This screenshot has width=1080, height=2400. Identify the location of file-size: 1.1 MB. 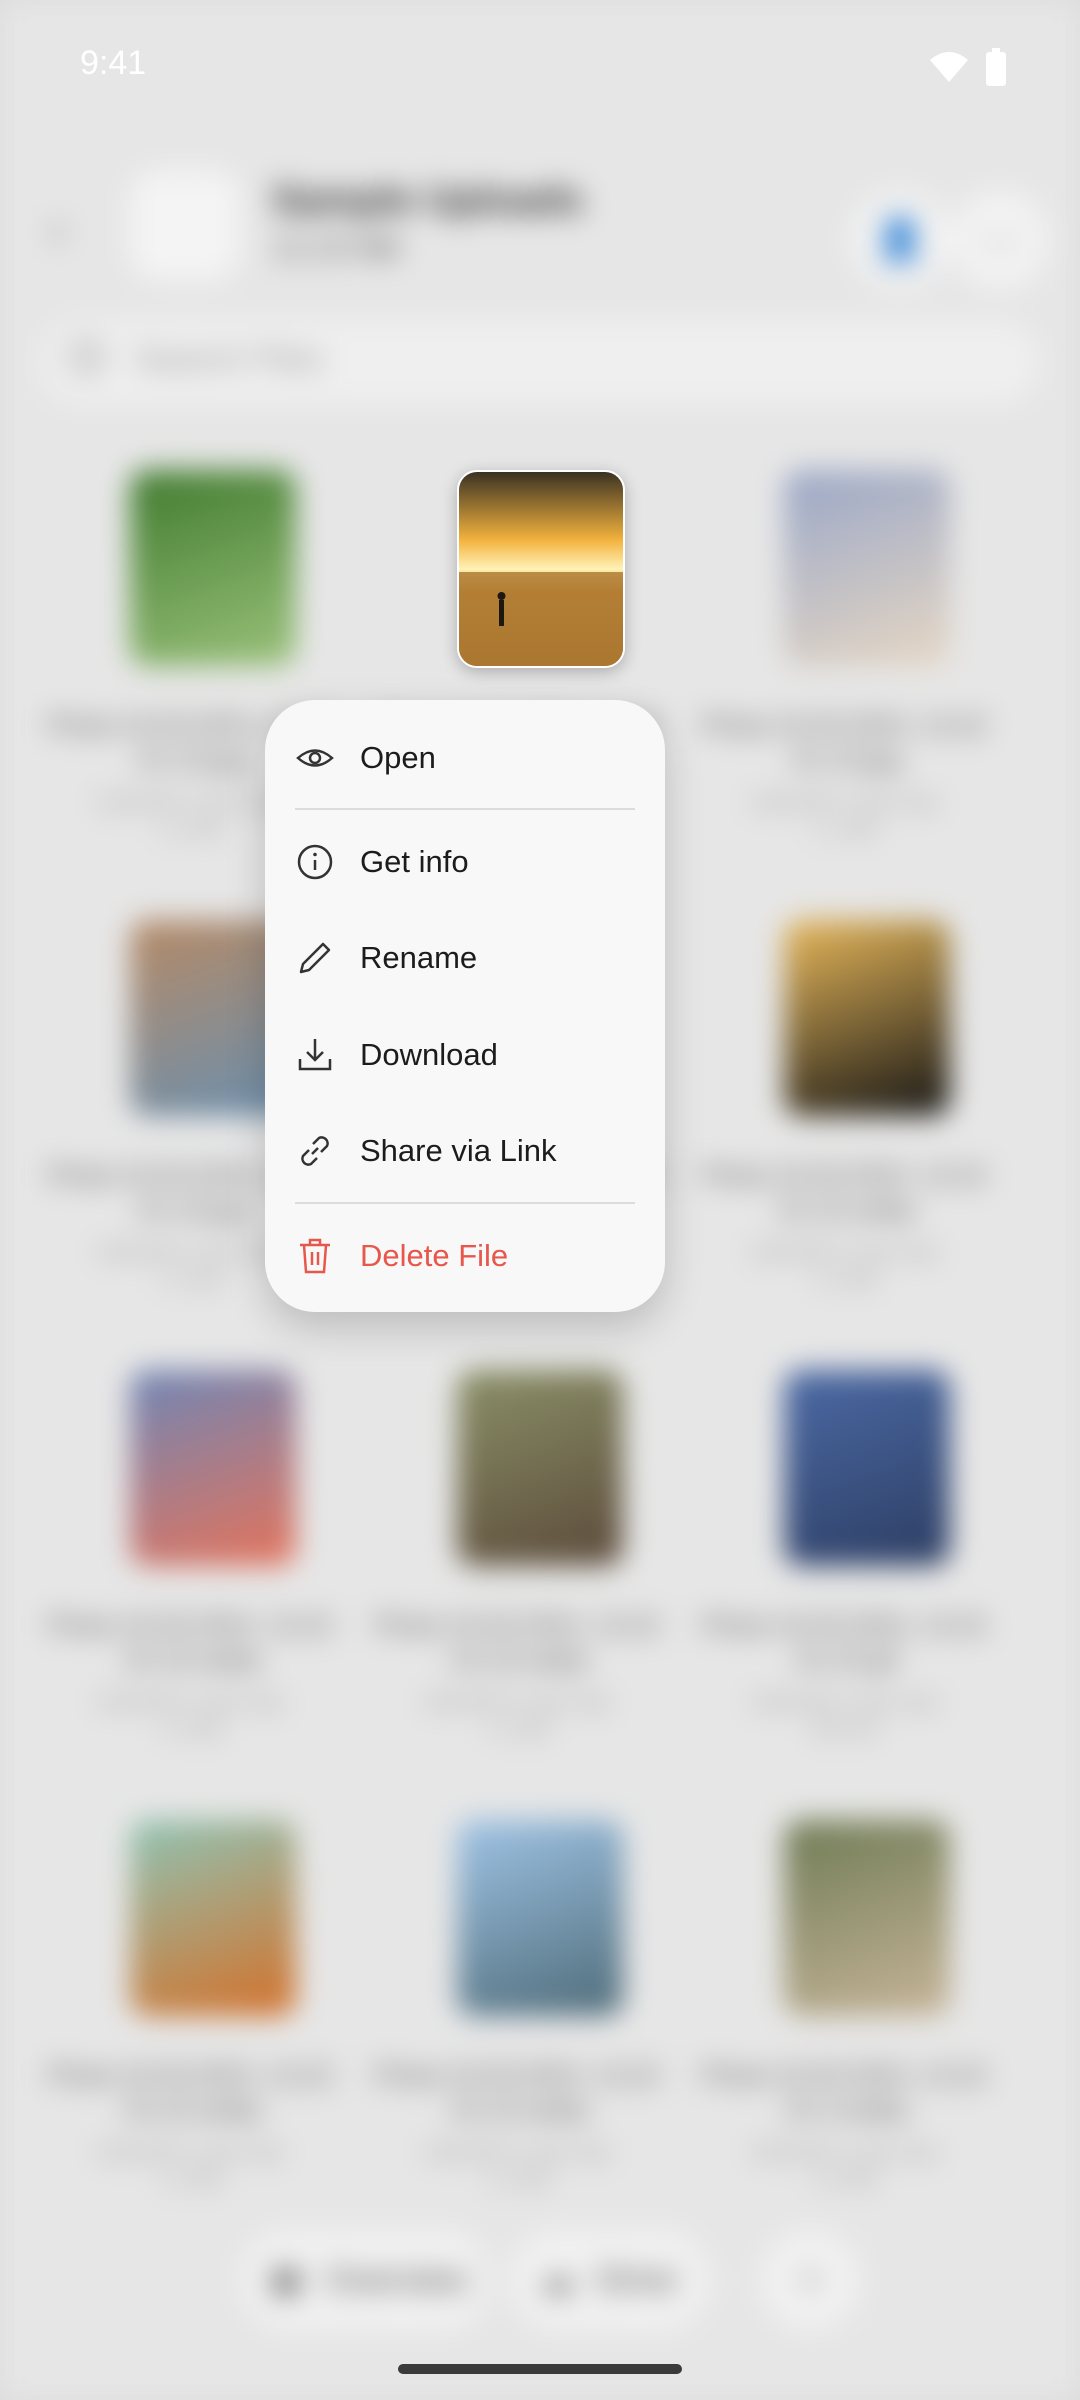
(844, 830).